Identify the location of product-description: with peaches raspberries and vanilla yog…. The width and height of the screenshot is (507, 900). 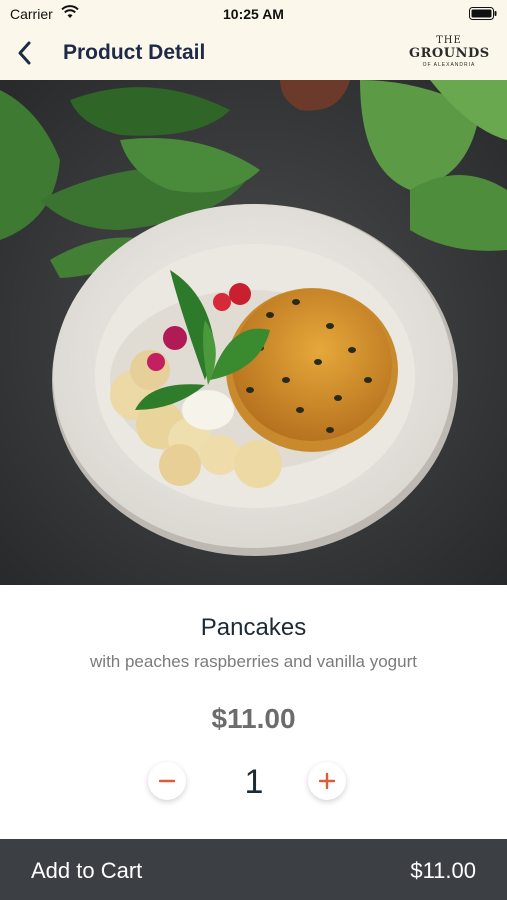
(253, 661).